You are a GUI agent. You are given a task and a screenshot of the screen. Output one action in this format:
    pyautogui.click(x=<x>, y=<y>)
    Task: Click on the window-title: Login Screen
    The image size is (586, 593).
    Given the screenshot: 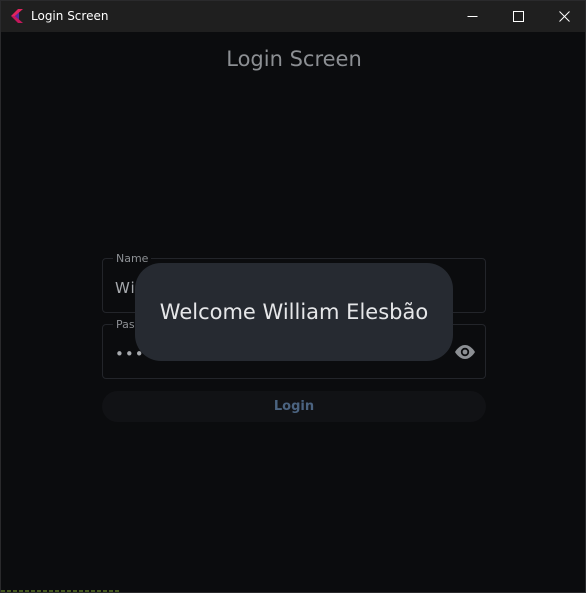 What is the action you would take?
    pyautogui.click(x=70, y=16)
    